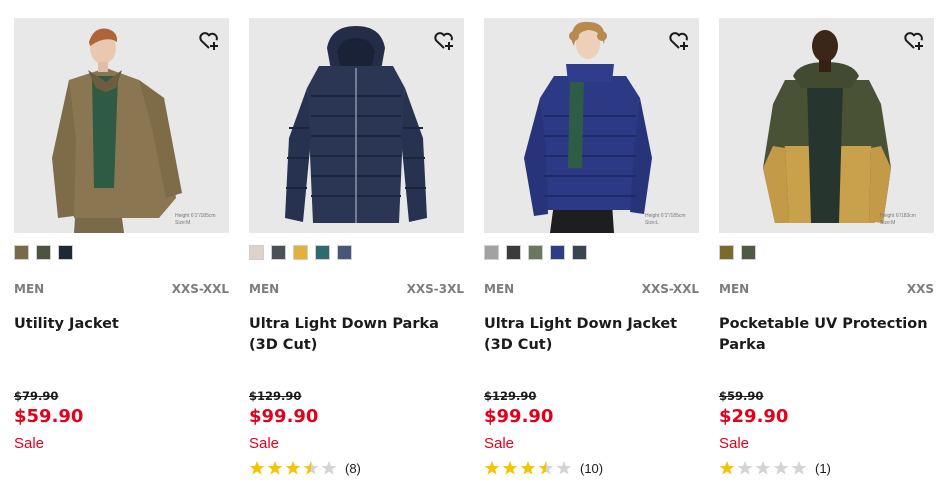 The height and width of the screenshot is (492, 951). I want to click on product-image: Height 6'/183cm Size:M, so click(826, 125).